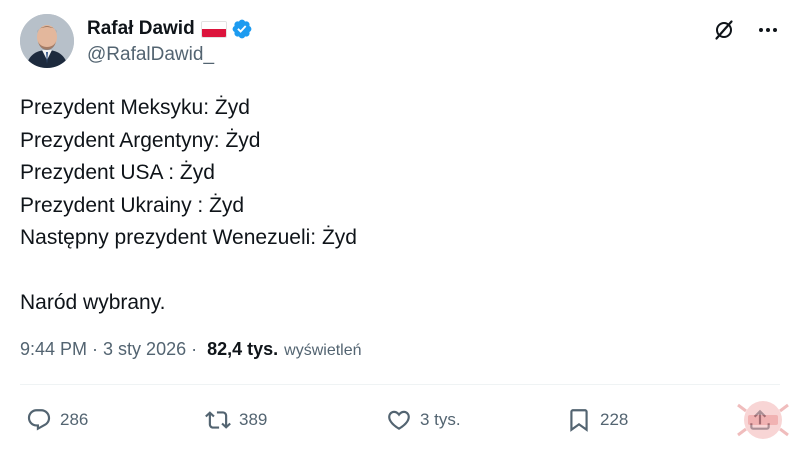 This screenshot has width=800, height=451. Describe the element at coordinates (93, 302) in the screenshot. I see `tweet-line: Naród wybrany.` at that location.